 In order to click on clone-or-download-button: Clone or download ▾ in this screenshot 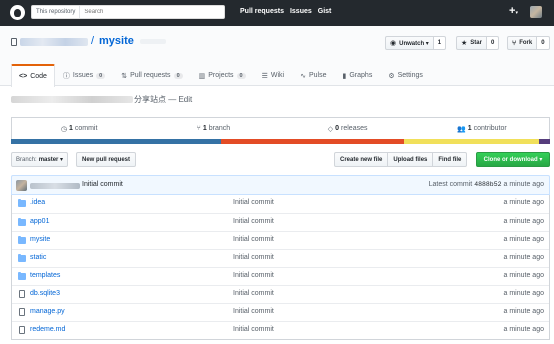, I will do `click(513, 159)`.